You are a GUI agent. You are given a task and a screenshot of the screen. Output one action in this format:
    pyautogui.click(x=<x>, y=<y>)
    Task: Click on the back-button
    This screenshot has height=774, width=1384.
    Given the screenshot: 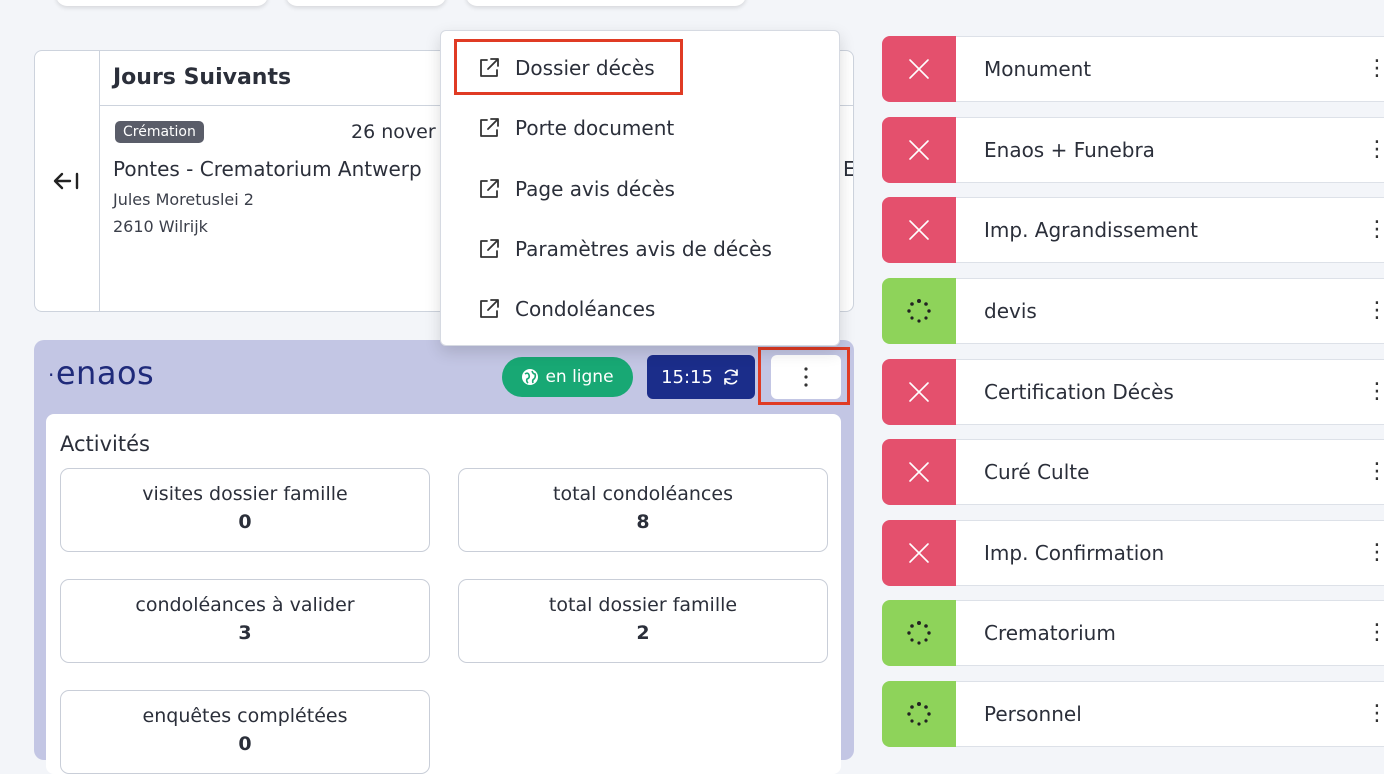 What is the action you would take?
    pyautogui.click(x=67, y=181)
    